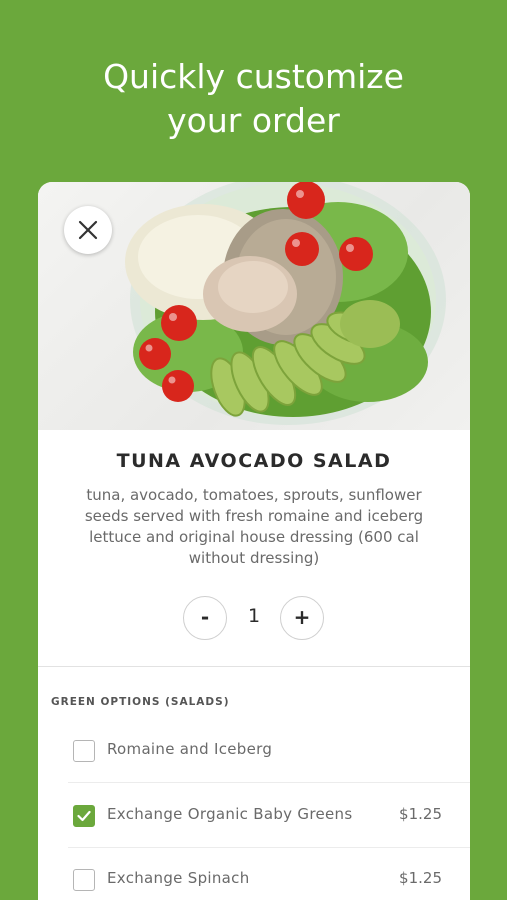 The height and width of the screenshot is (900, 507). What do you see at coordinates (205, 618) in the screenshot?
I see `quantity-decrease-button: -` at bounding box center [205, 618].